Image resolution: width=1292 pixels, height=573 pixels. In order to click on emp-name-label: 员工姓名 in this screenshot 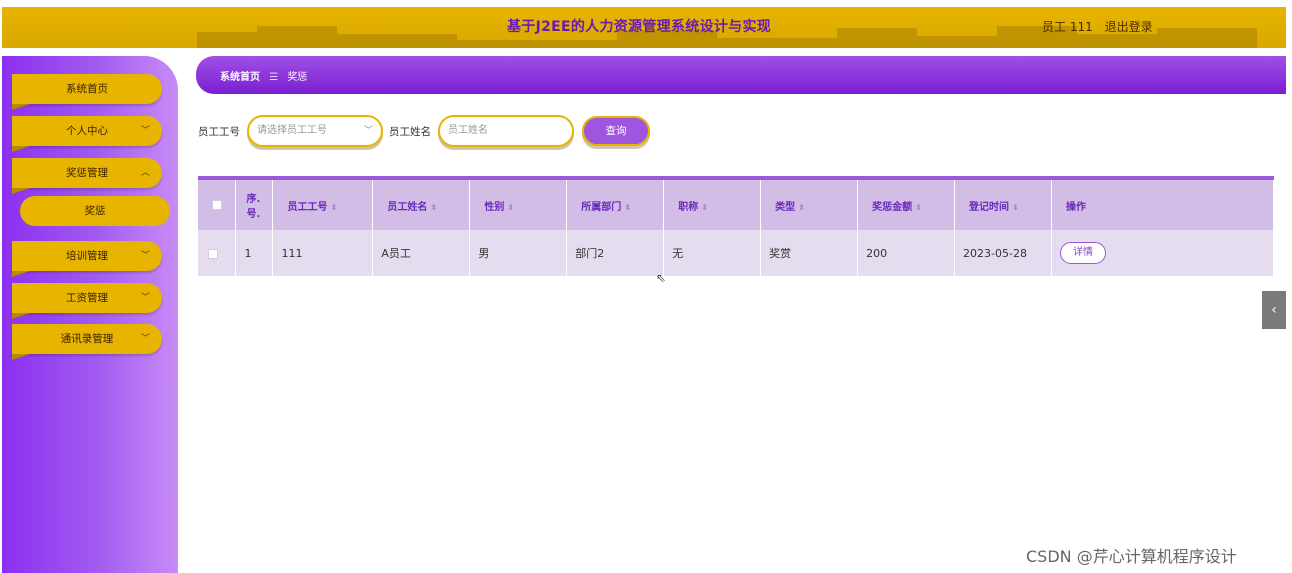, I will do `click(410, 132)`.